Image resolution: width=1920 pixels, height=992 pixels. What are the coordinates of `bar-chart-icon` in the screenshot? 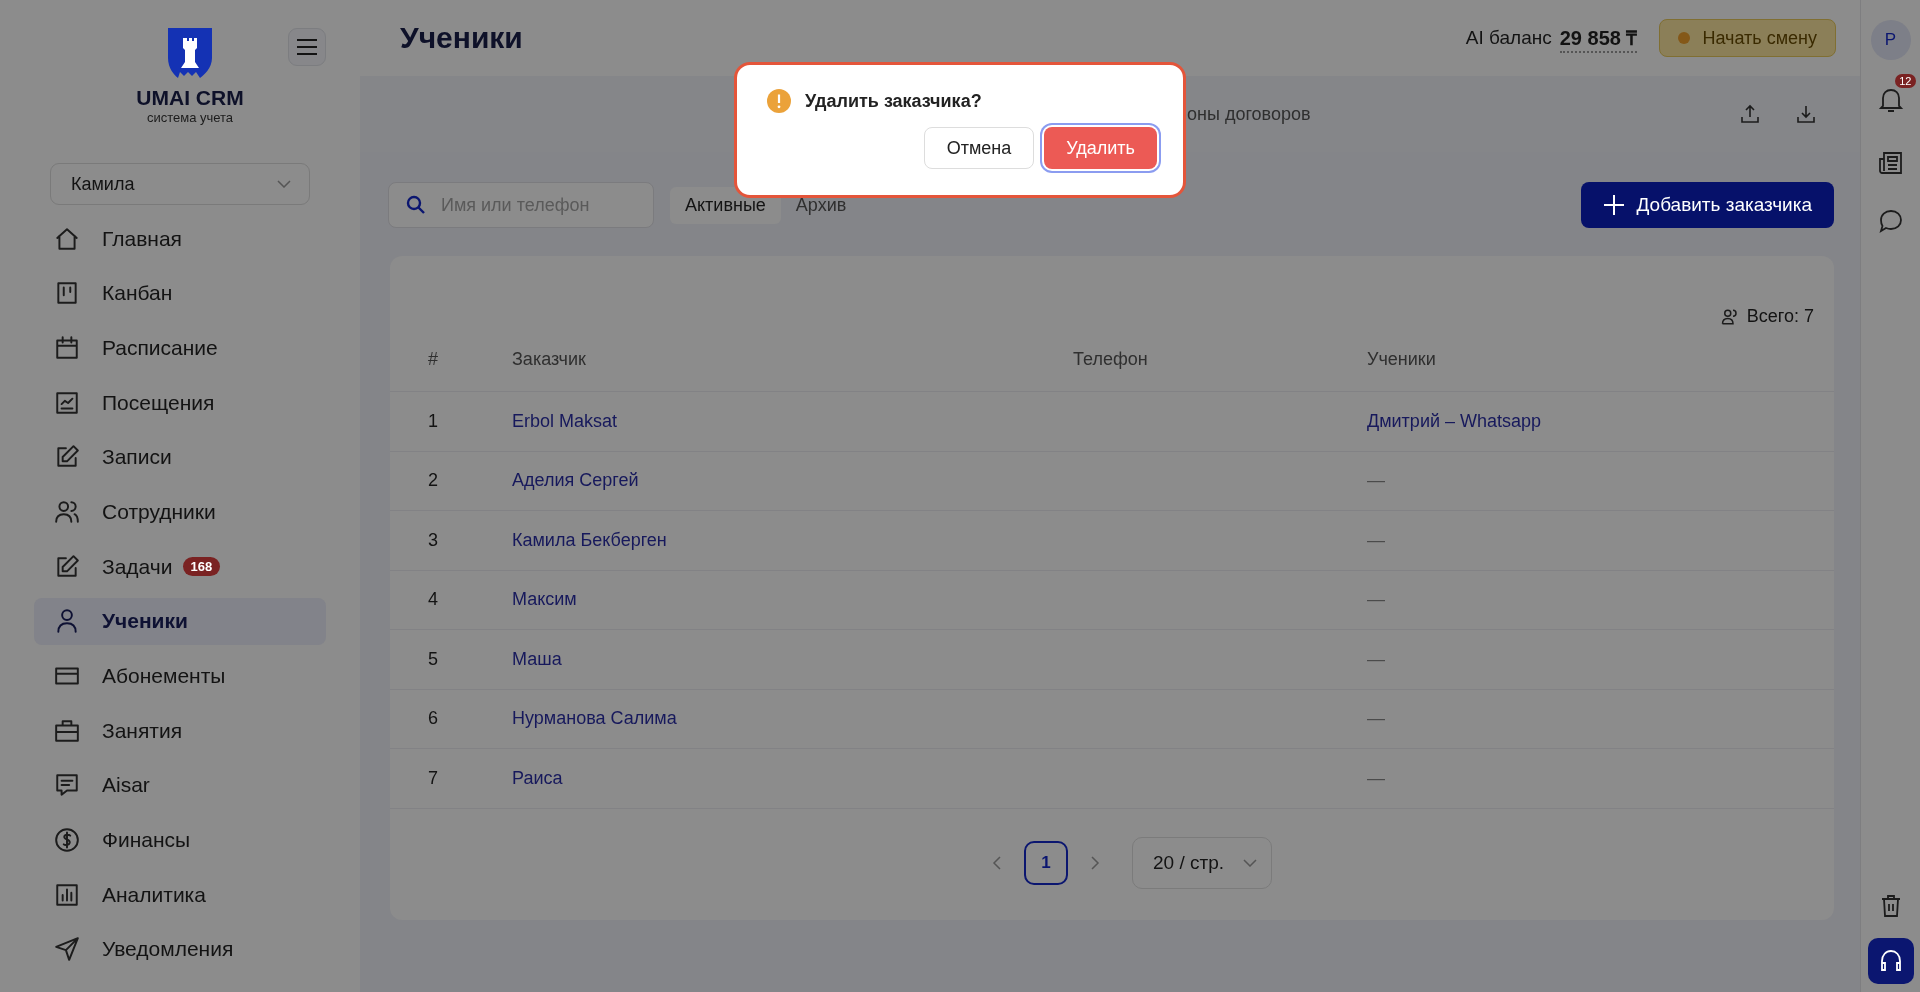 It's located at (67, 894).